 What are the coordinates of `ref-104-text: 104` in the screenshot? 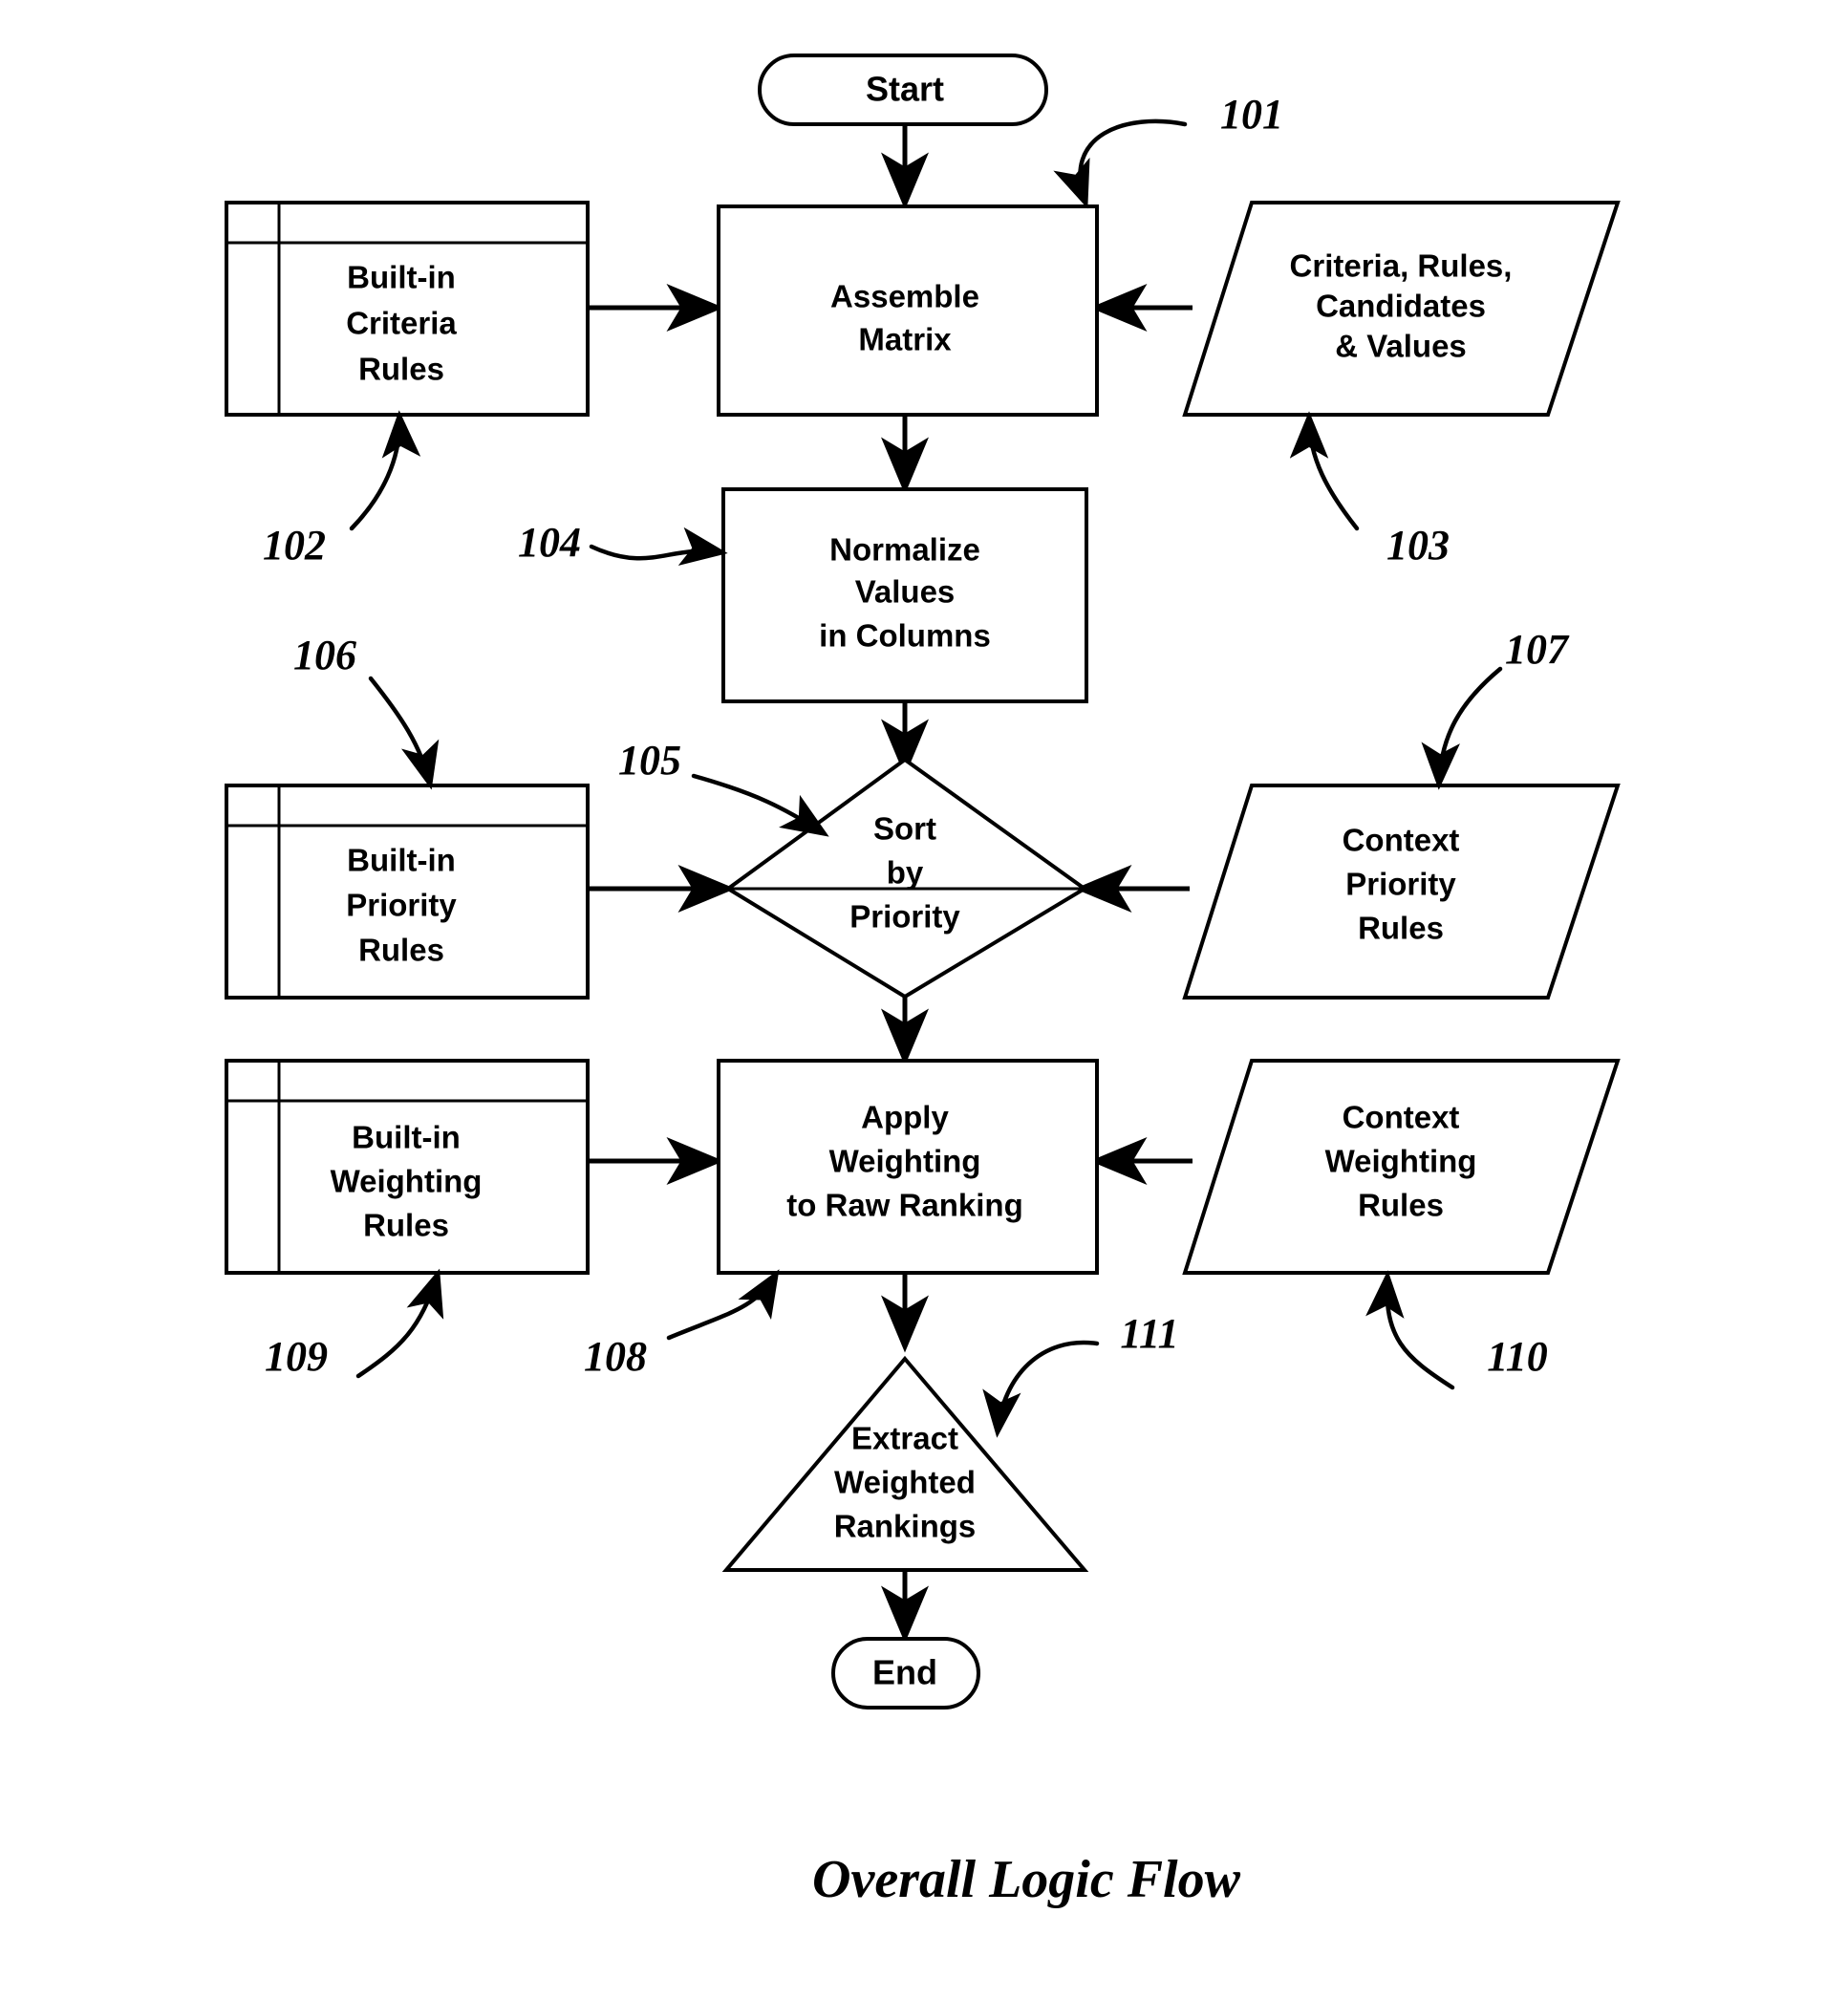 It's located at (549, 542).